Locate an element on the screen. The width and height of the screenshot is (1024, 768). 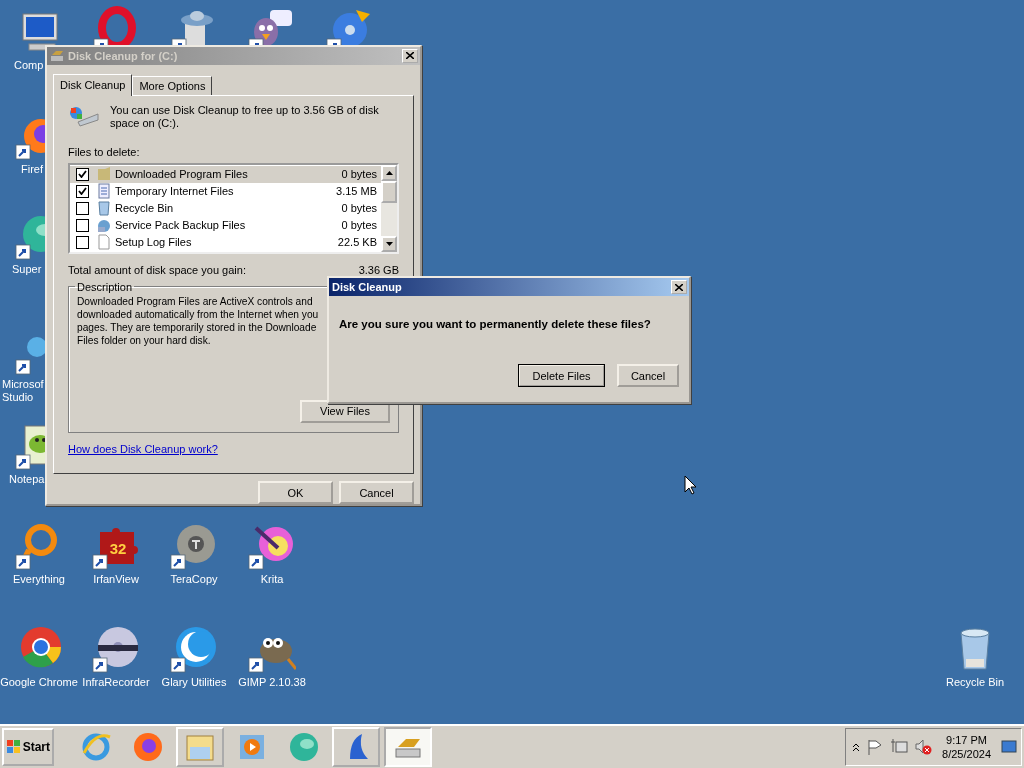
icon-label: InfraRecorder is located at coordinates (116, 682).